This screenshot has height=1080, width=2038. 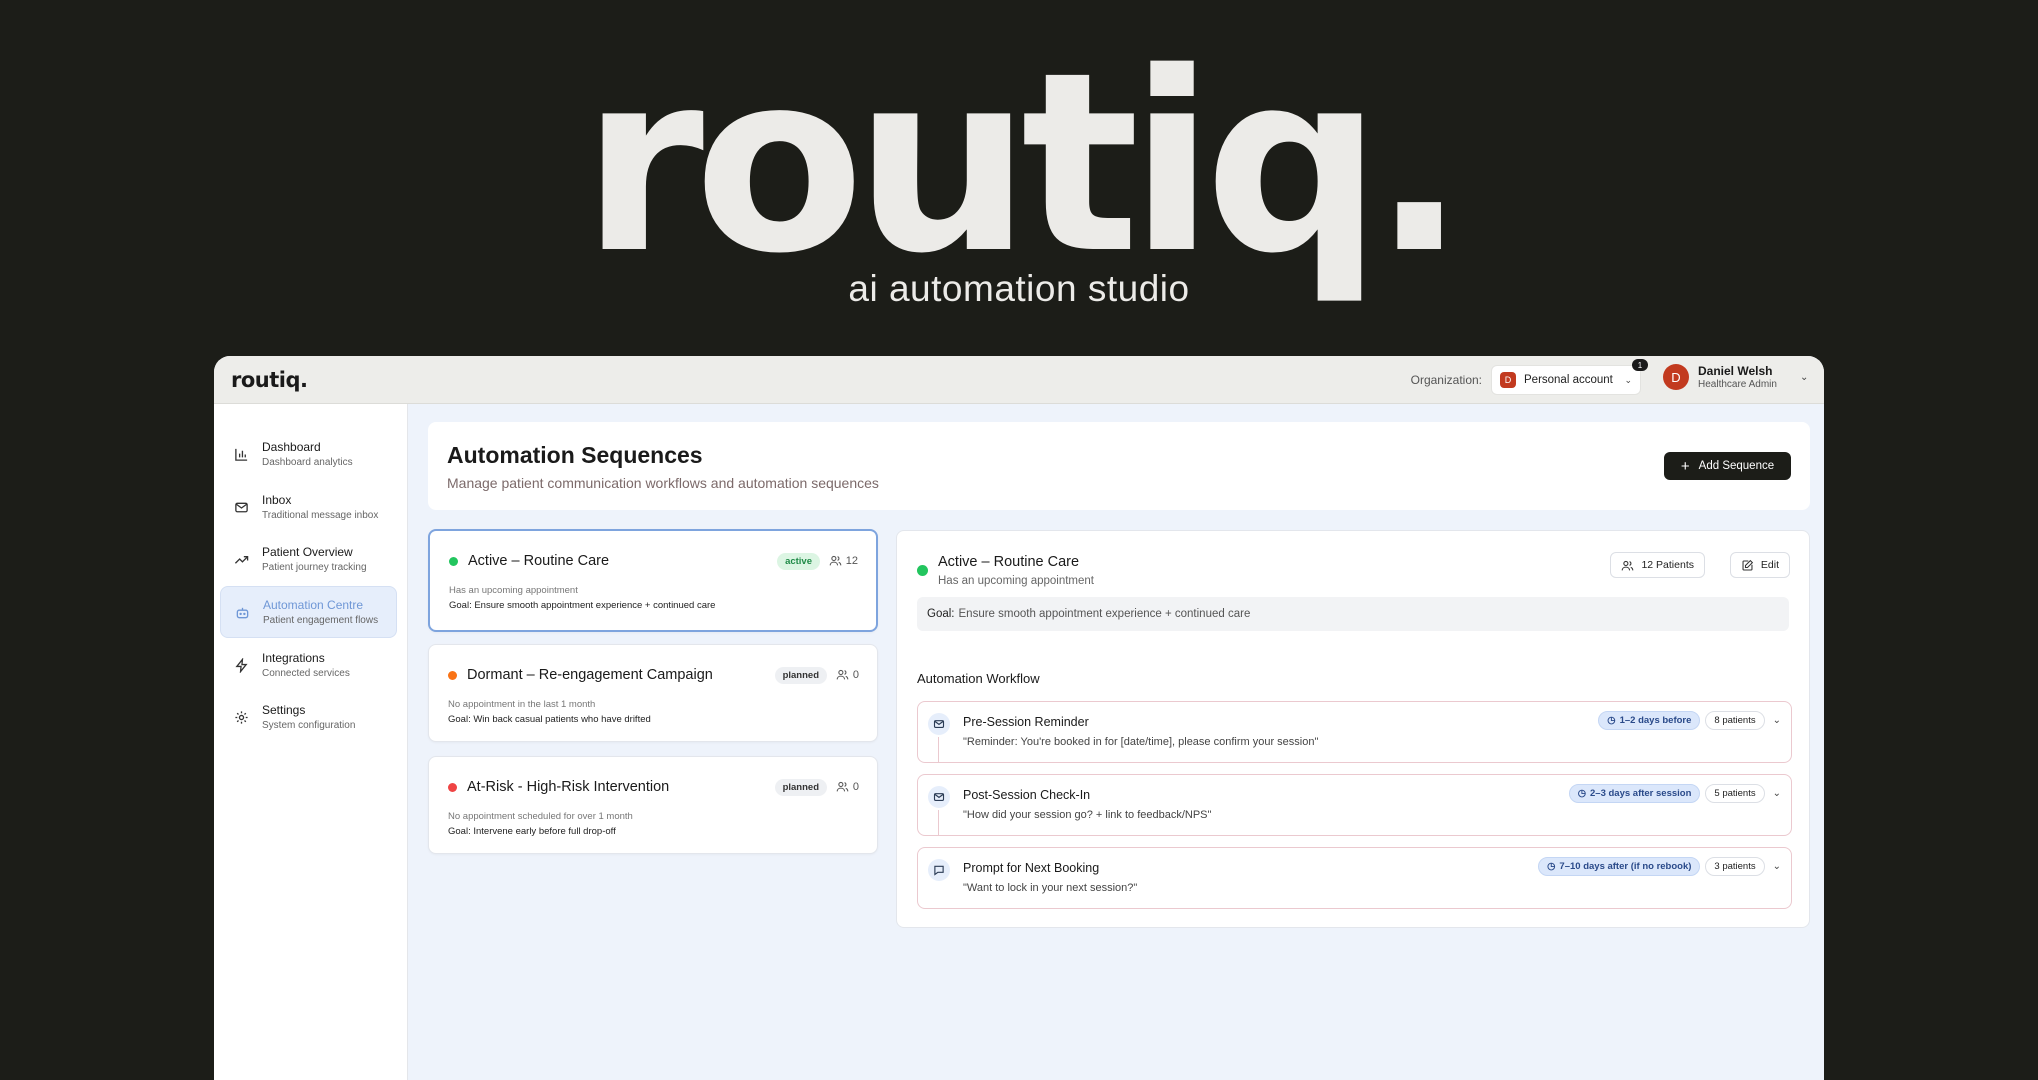 What do you see at coordinates (1019, 288) in the screenshot?
I see `hero-tagline: ai automation studio` at bounding box center [1019, 288].